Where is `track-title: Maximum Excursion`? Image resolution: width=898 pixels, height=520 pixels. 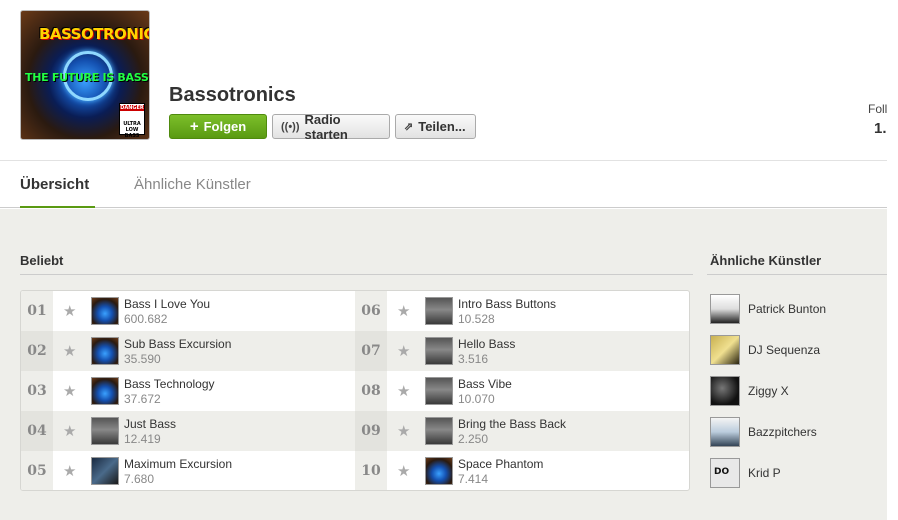 track-title: Maximum Excursion is located at coordinates (178, 464).